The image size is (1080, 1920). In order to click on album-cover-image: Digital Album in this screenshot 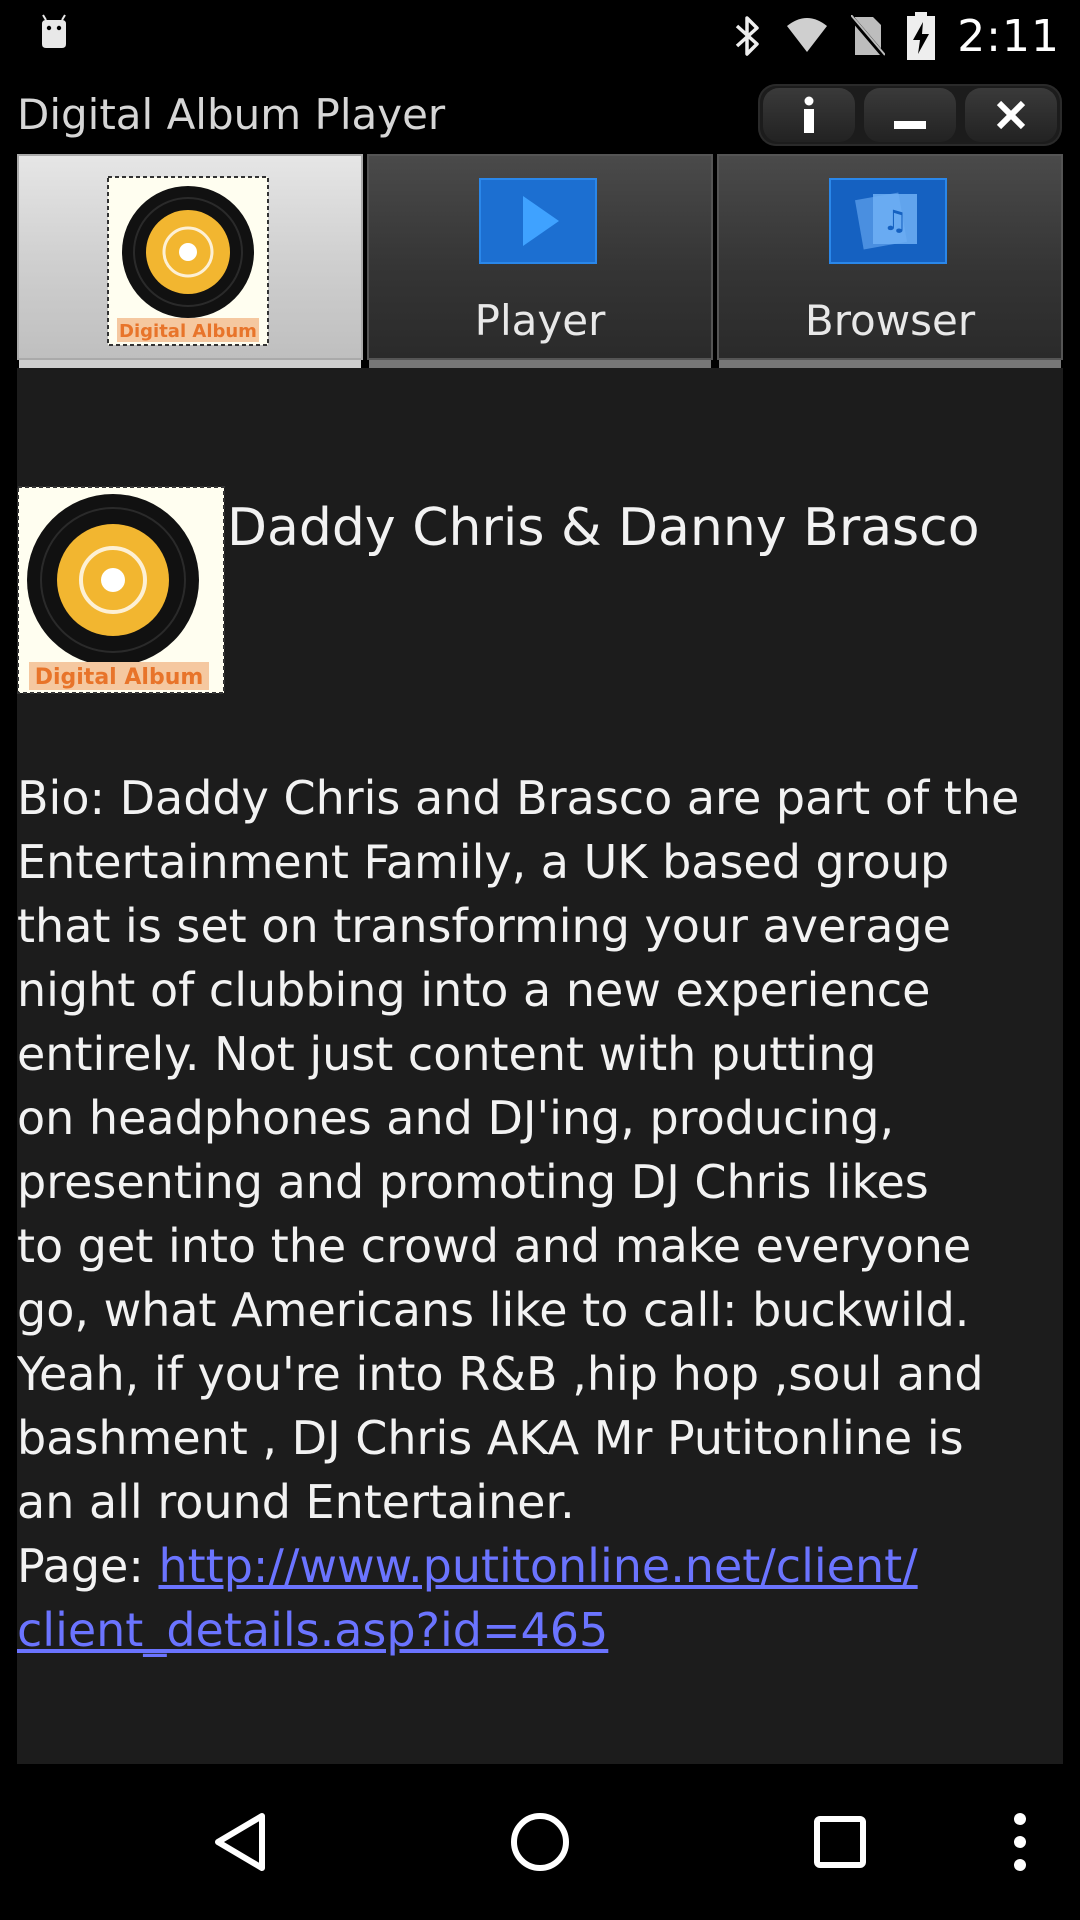, I will do `click(121, 590)`.